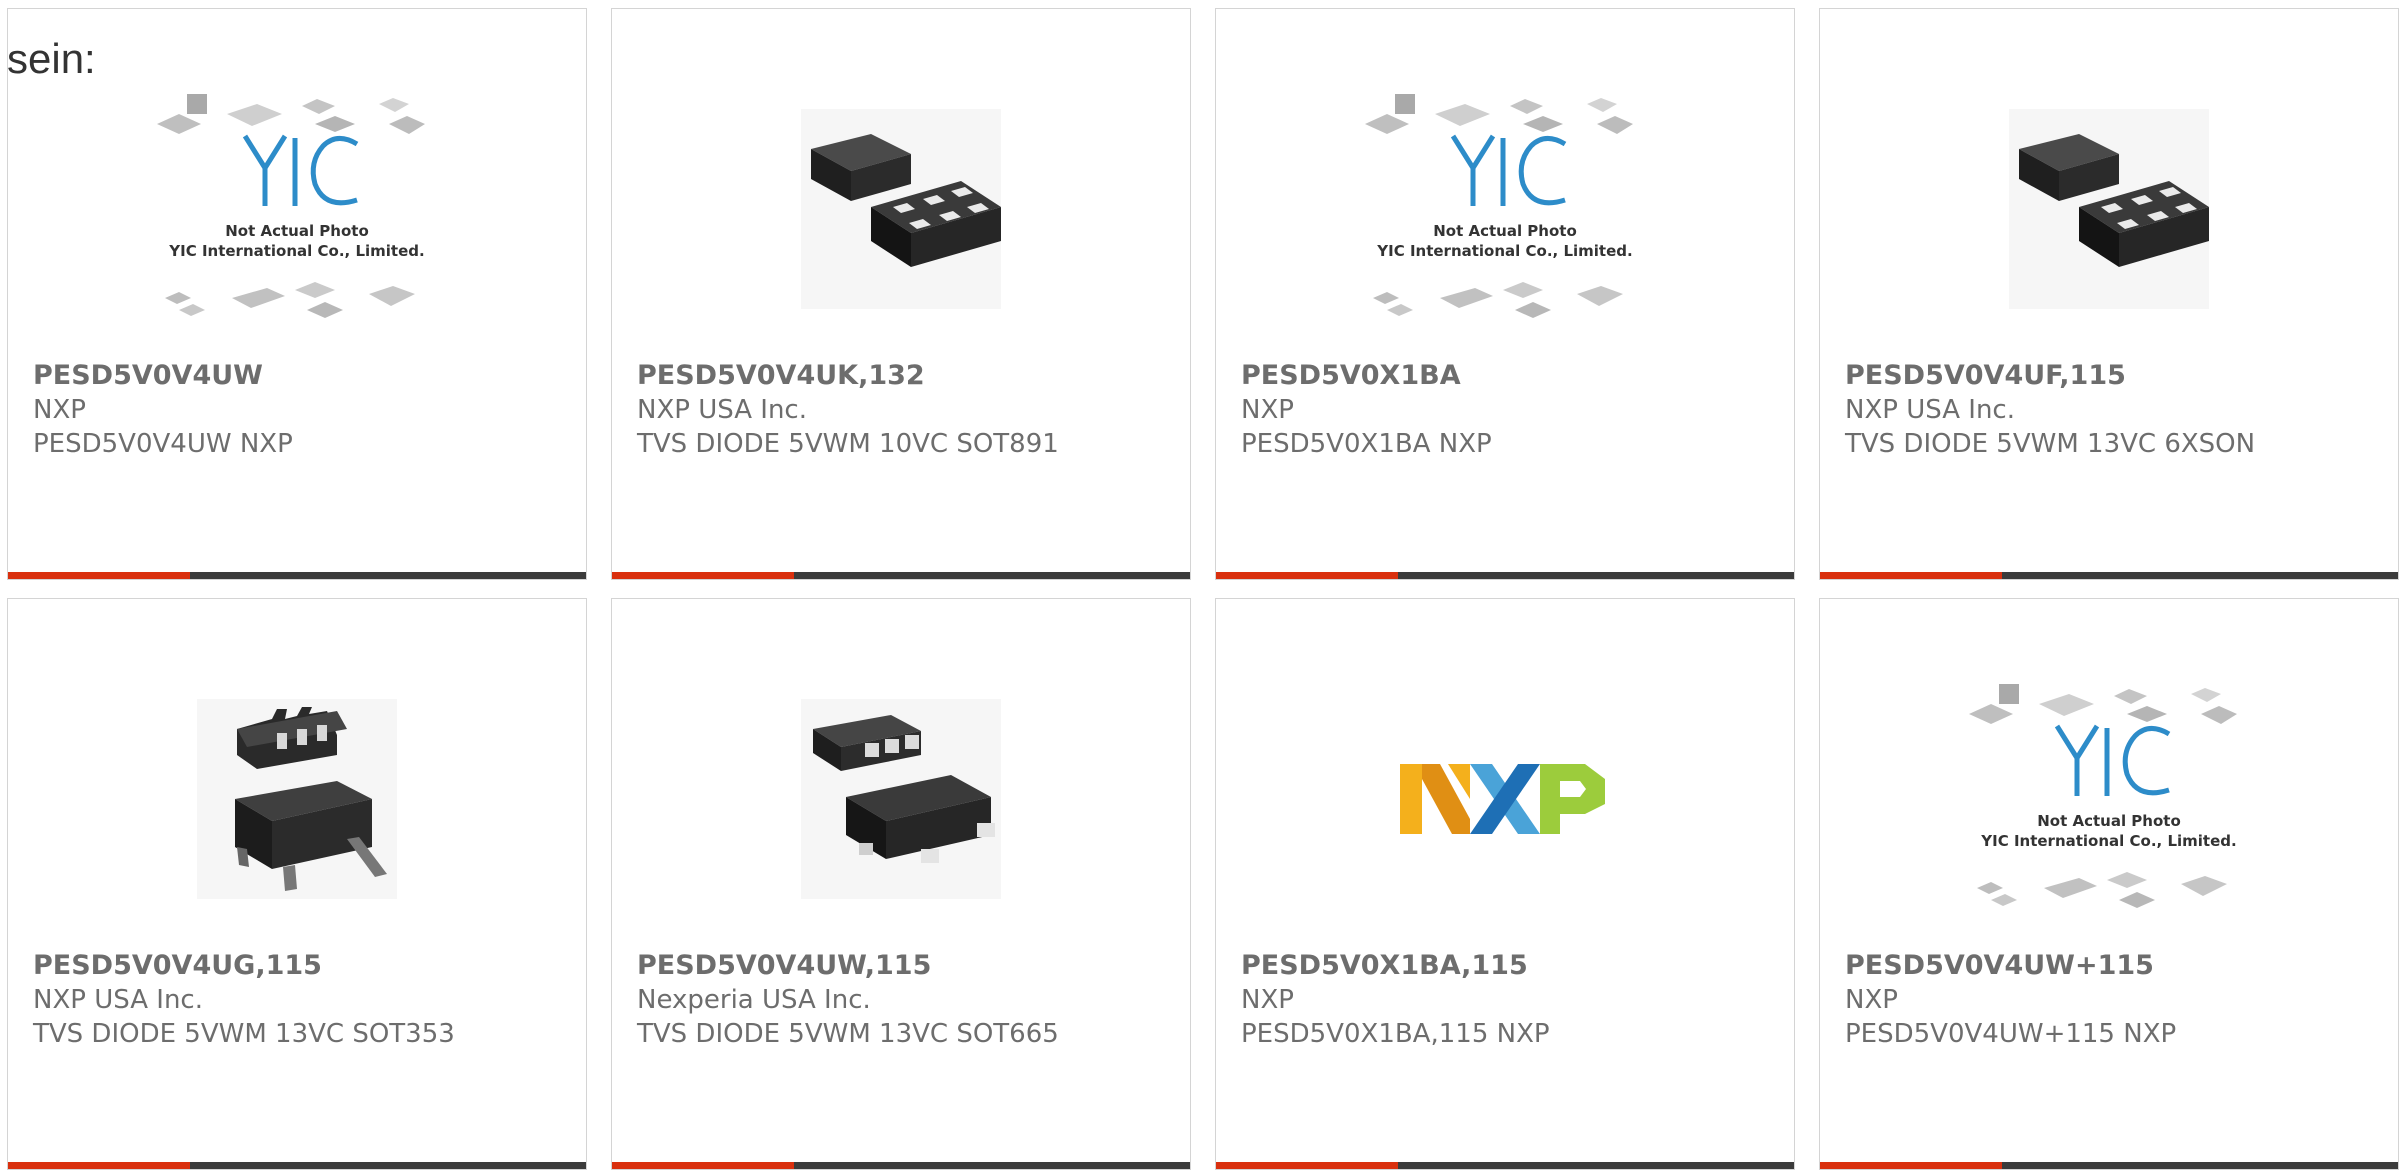  Describe the element at coordinates (1509, 376) in the screenshot. I see `part-number-link: PESD5V0X1BA` at that location.